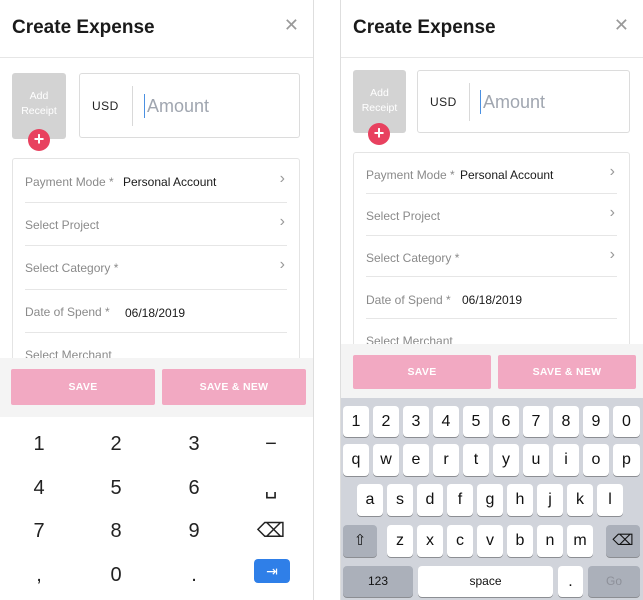  I want to click on field-label: Select Project, so click(62, 225).